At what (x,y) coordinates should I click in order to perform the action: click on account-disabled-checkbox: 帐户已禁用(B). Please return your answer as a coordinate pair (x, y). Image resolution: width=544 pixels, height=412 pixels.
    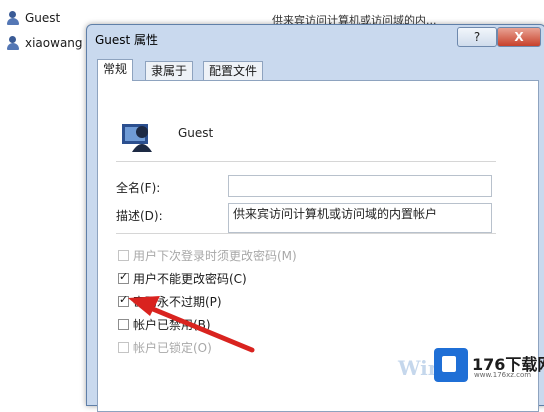
    Looking at the image, I should click on (164, 324).